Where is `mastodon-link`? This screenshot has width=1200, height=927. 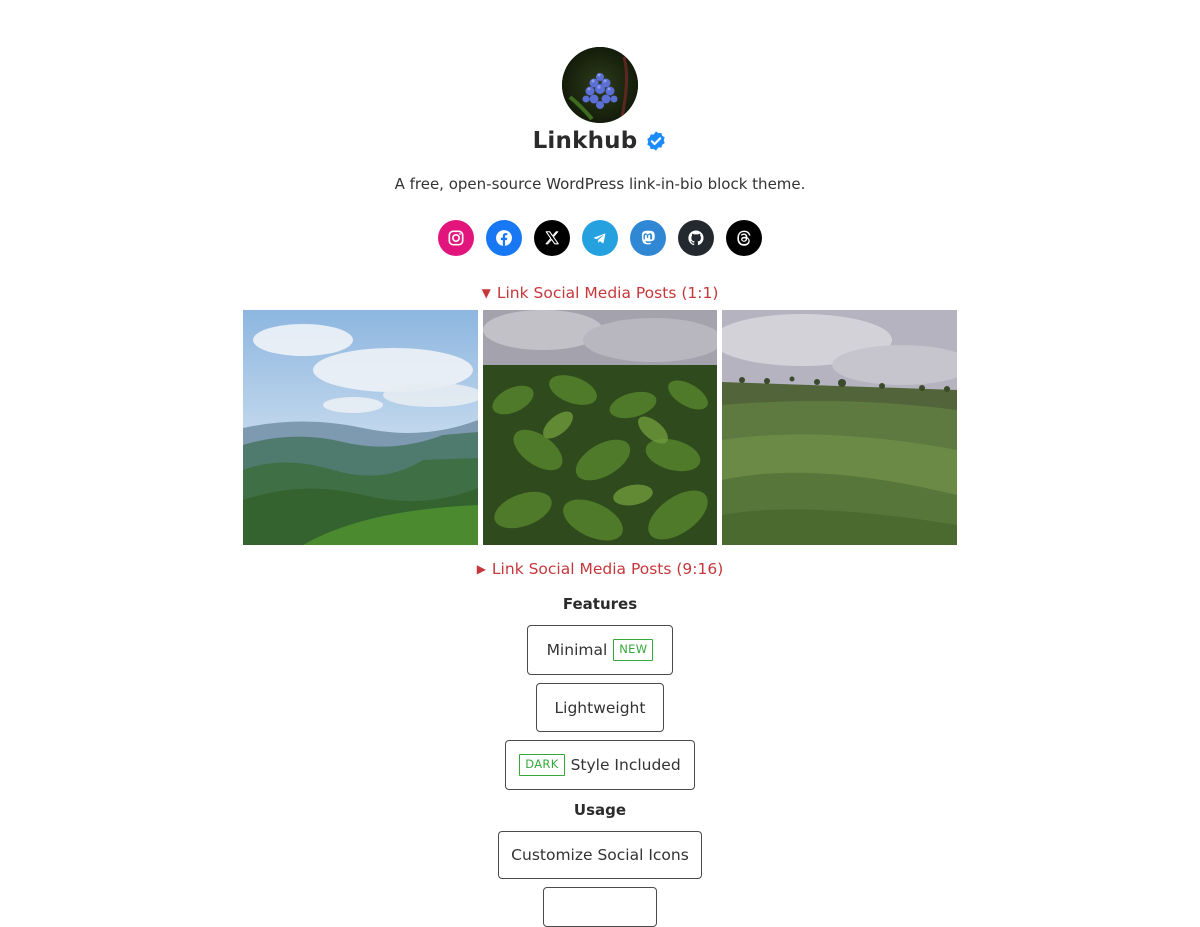
mastodon-link is located at coordinates (648, 238).